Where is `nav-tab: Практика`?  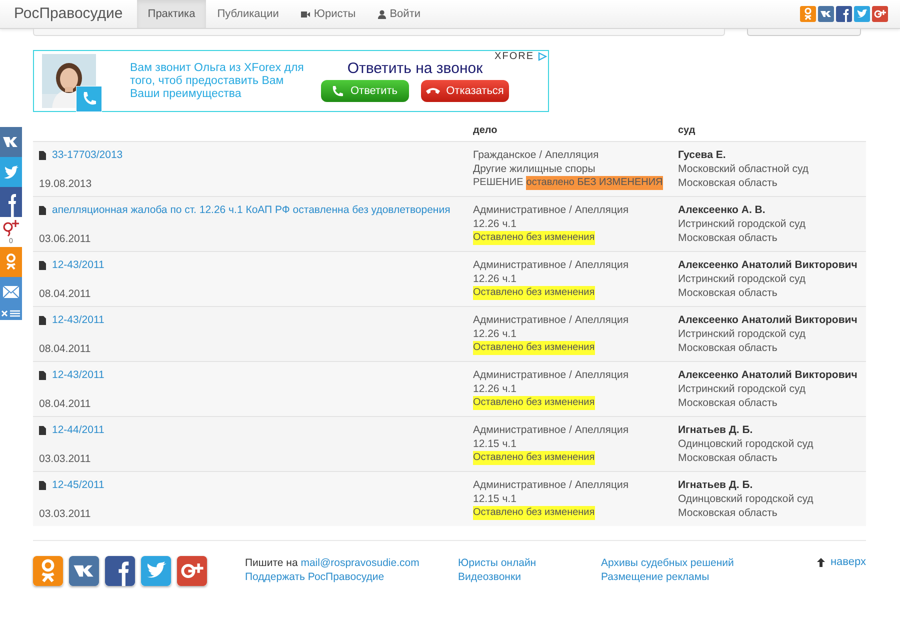 nav-tab: Практика is located at coordinates (171, 14).